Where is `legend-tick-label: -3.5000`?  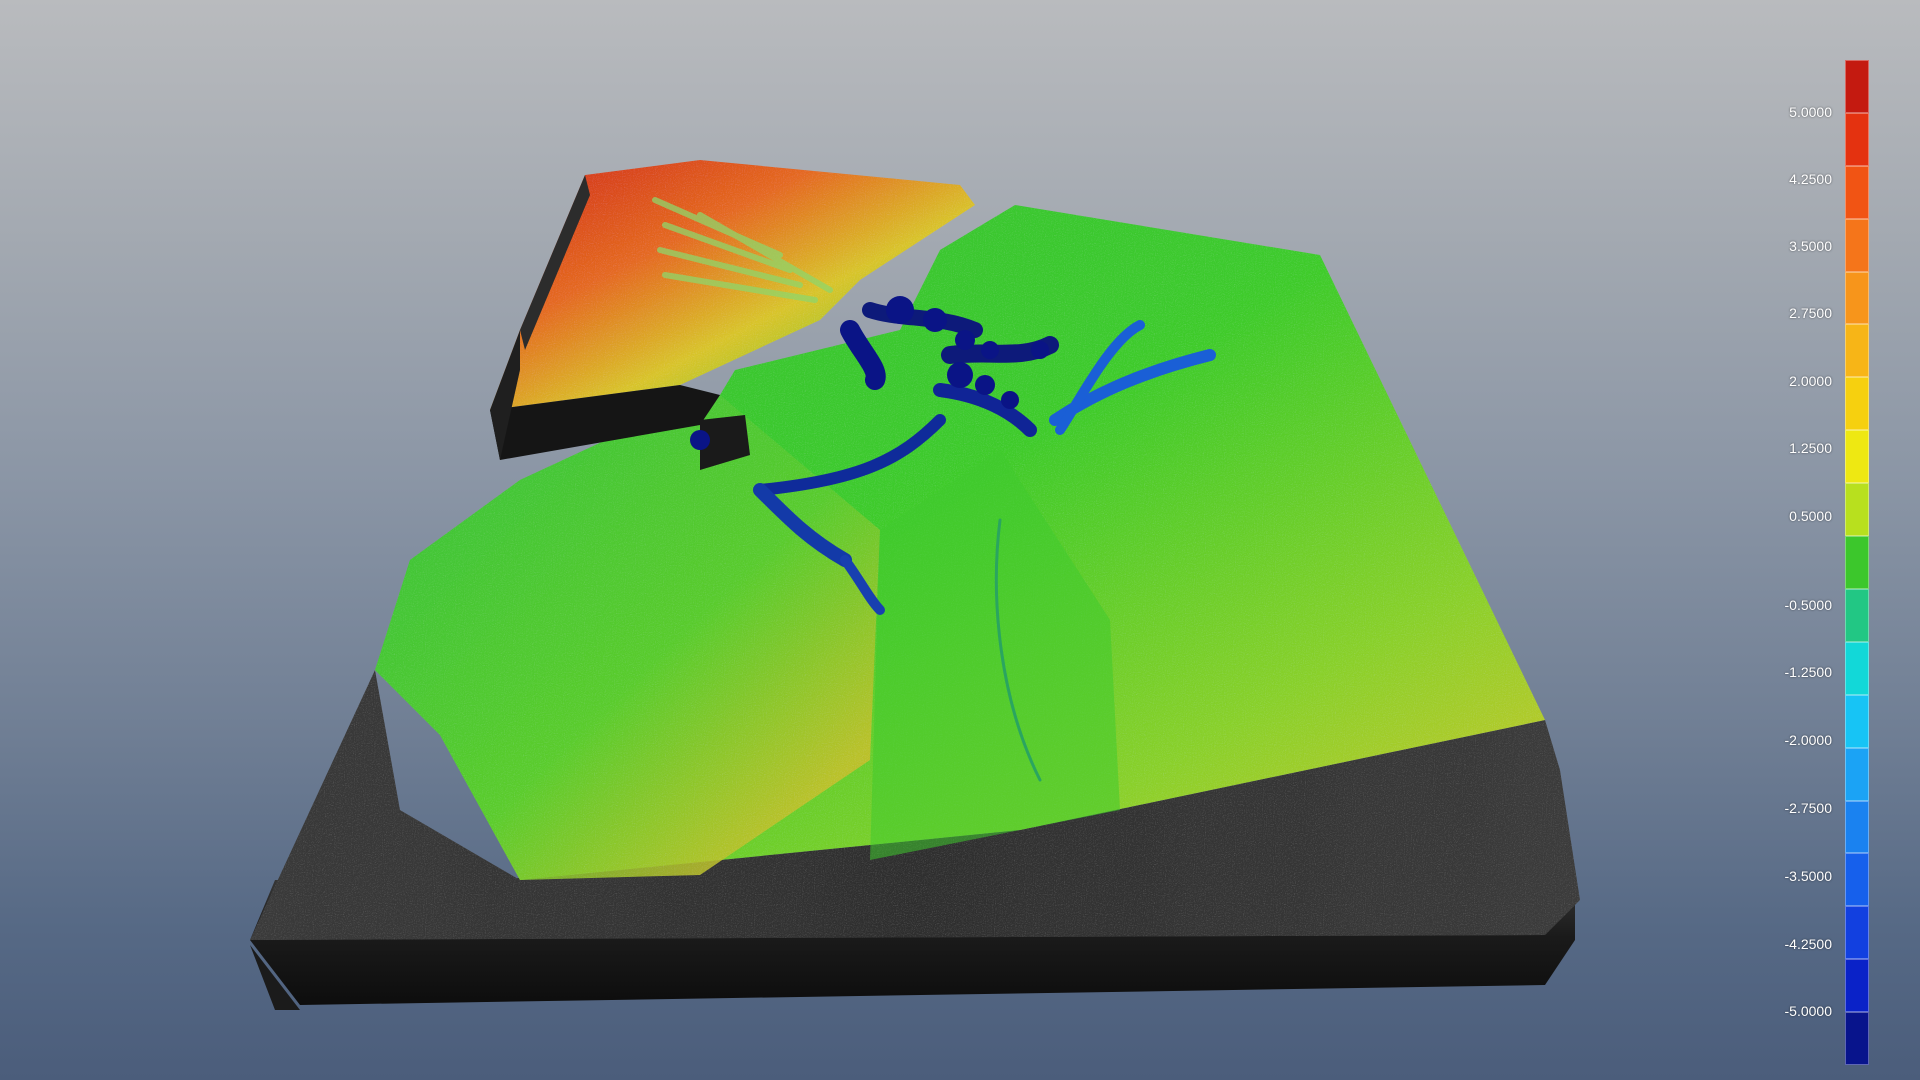
legend-tick-label: -3.5000 is located at coordinates (1808, 876).